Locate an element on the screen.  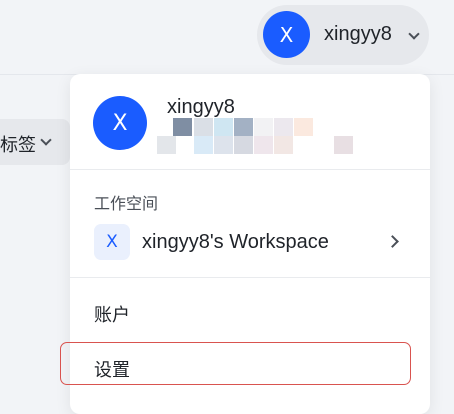
chevron-right-icon is located at coordinates (392, 241).